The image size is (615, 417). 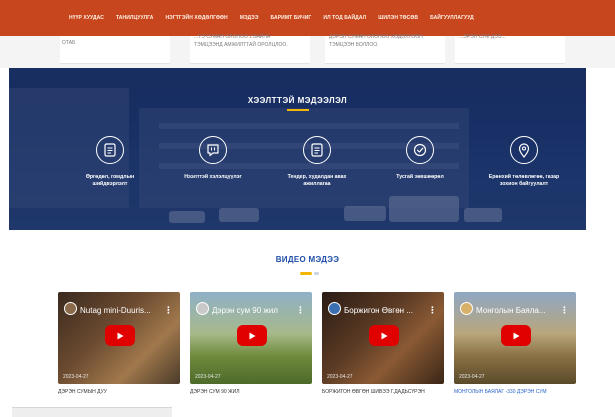 I want to click on news-card-text: ТЭМЦЭЭН БОЛЛОО., so click(x=354, y=45).